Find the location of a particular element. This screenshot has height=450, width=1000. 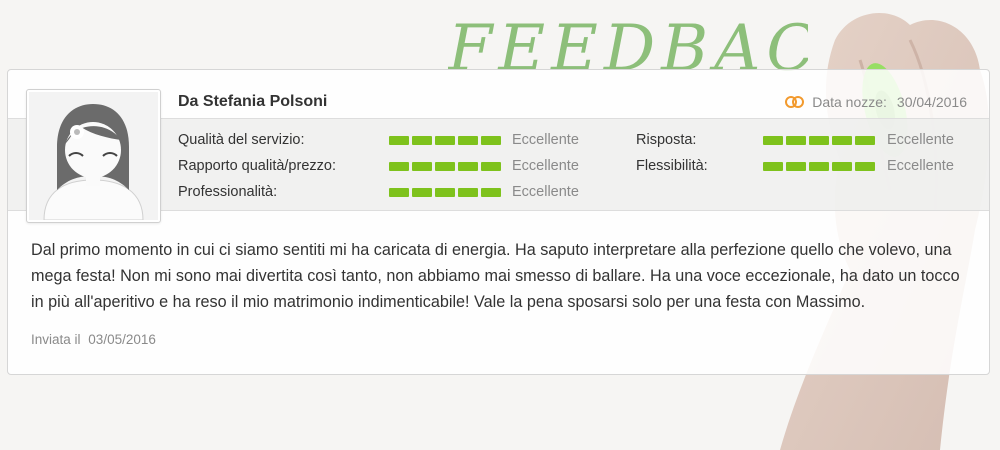

rating-label: Rapporto qualità/prezzo: is located at coordinates (257, 166).